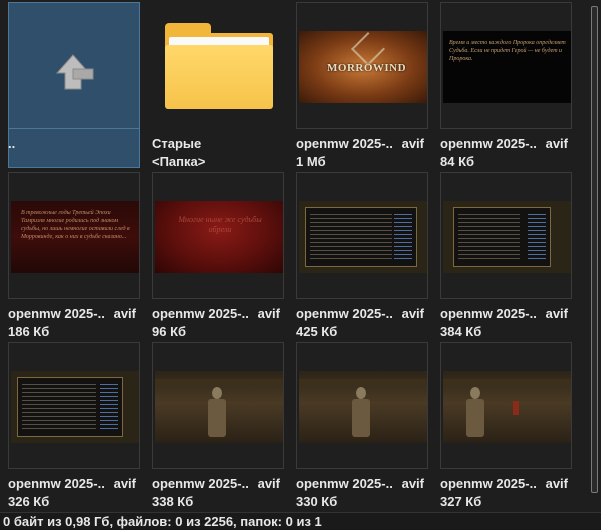 The image size is (601, 530). Describe the element at coordinates (311, 161) in the screenshot. I see `file-size: 1 Мб` at that location.